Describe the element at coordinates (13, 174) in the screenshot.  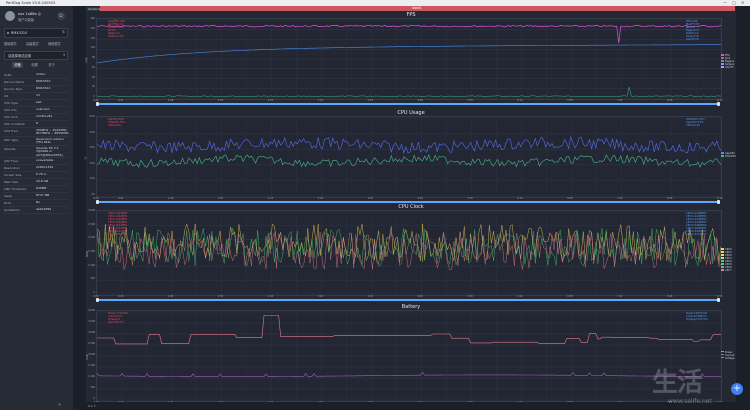
I see `info-key: Screen Size` at that location.